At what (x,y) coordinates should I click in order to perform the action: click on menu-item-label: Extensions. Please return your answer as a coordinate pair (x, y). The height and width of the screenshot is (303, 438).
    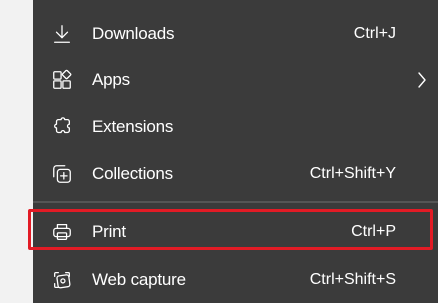
    Looking at the image, I should click on (133, 126).